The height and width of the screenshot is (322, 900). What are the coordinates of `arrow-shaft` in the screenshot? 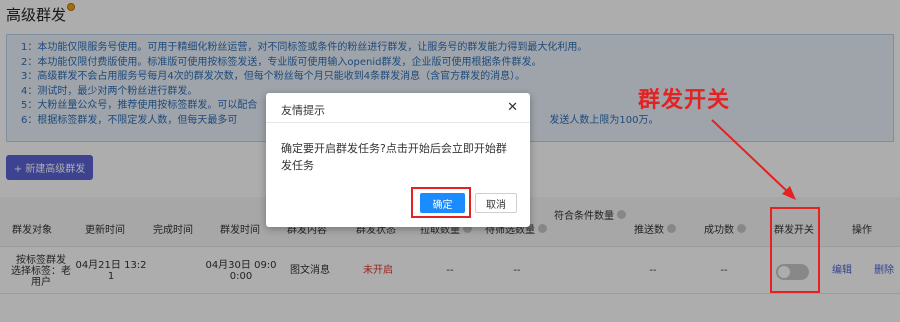 It's located at (751, 157).